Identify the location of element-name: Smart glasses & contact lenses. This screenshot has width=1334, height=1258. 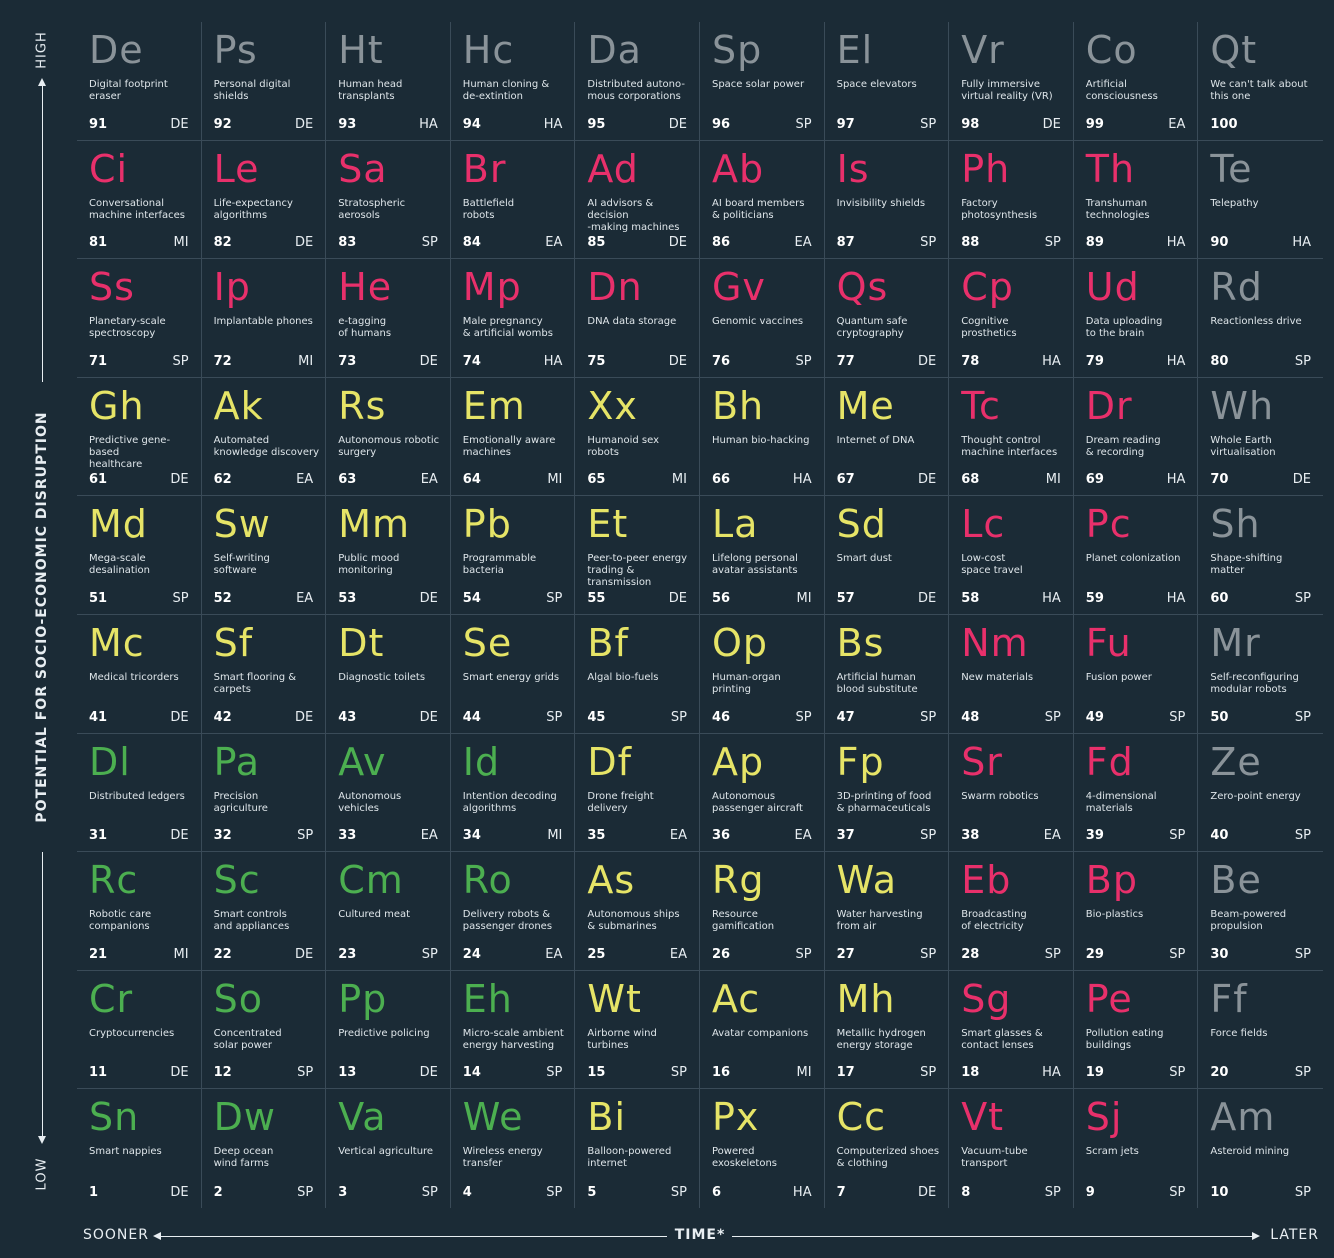
(1002, 1039).